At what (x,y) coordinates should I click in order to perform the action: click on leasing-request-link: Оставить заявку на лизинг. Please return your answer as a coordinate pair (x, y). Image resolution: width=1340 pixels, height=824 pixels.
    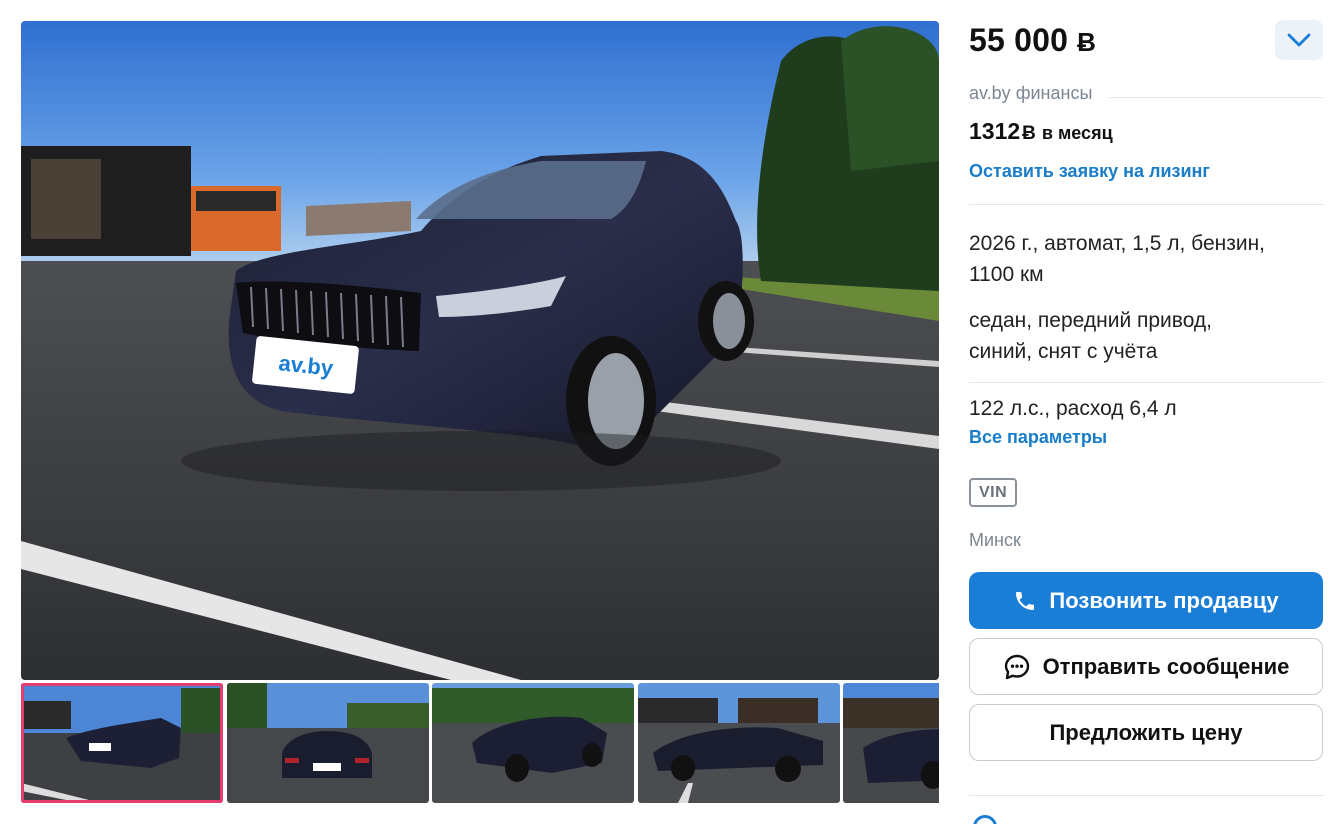
    Looking at the image, I should click on (1089, 171).